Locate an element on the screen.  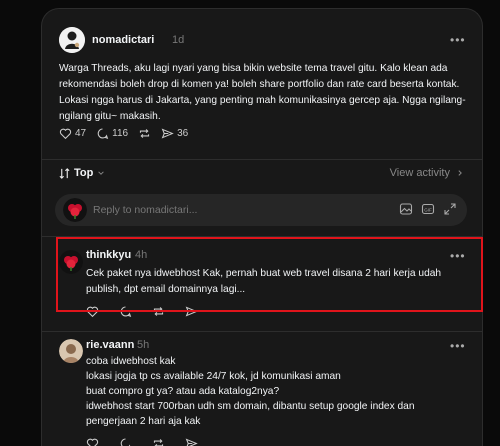
post-actions: 47 116 36 is located at coordinates (123, 133).